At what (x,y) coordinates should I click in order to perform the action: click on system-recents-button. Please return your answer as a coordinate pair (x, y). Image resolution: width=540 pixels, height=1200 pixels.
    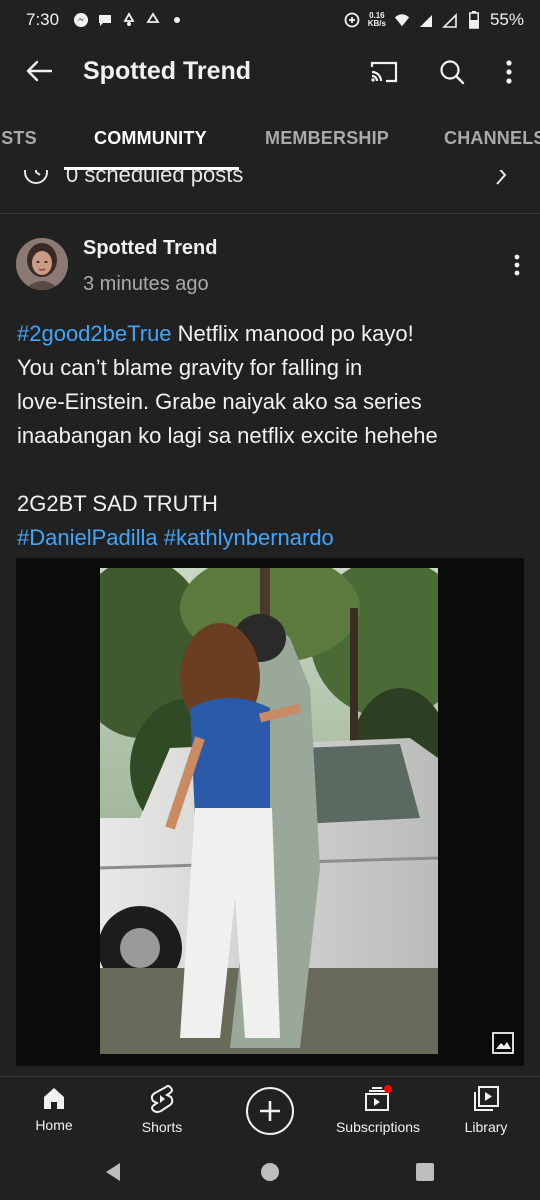
    Looking at the image, I should click on (425, 1172).